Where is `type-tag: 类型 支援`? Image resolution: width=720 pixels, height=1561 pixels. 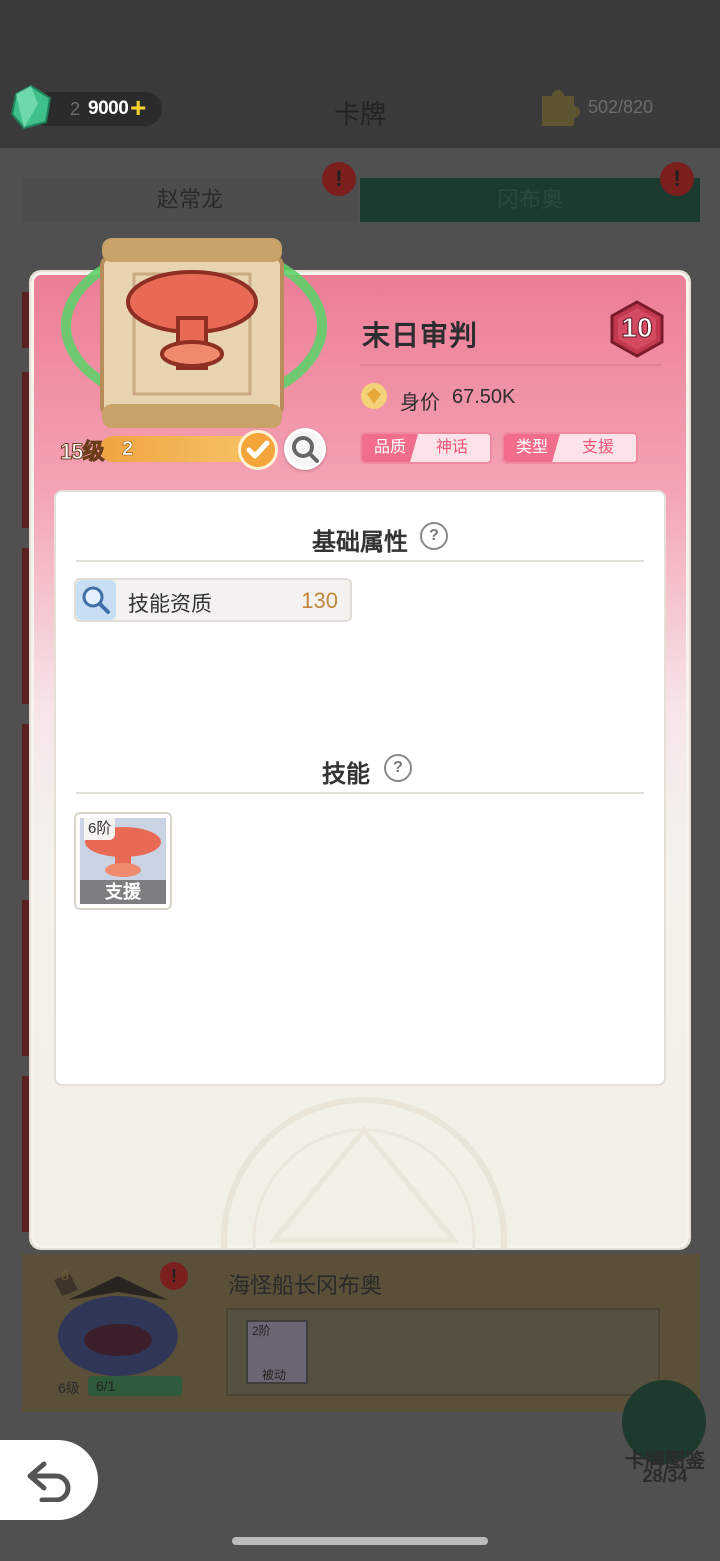
type-tag: 类型 支援 is located at coordinates (570, 448).